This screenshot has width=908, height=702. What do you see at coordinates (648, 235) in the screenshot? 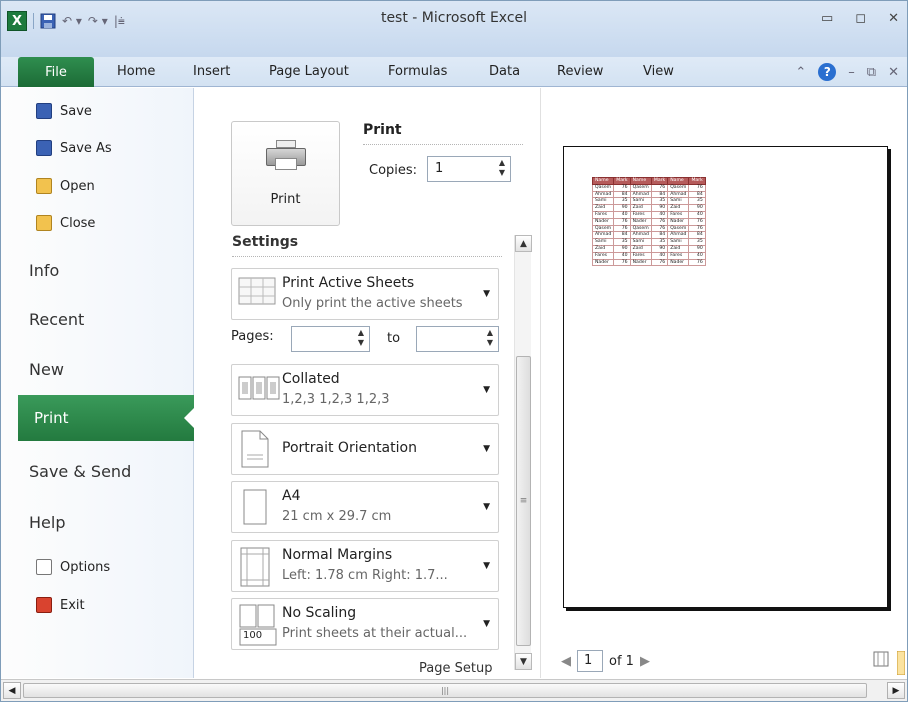
I see `preview-table-row: Ahmad 84 Ahmad 84 Ahmad 84` at bounding box center [648, 235].